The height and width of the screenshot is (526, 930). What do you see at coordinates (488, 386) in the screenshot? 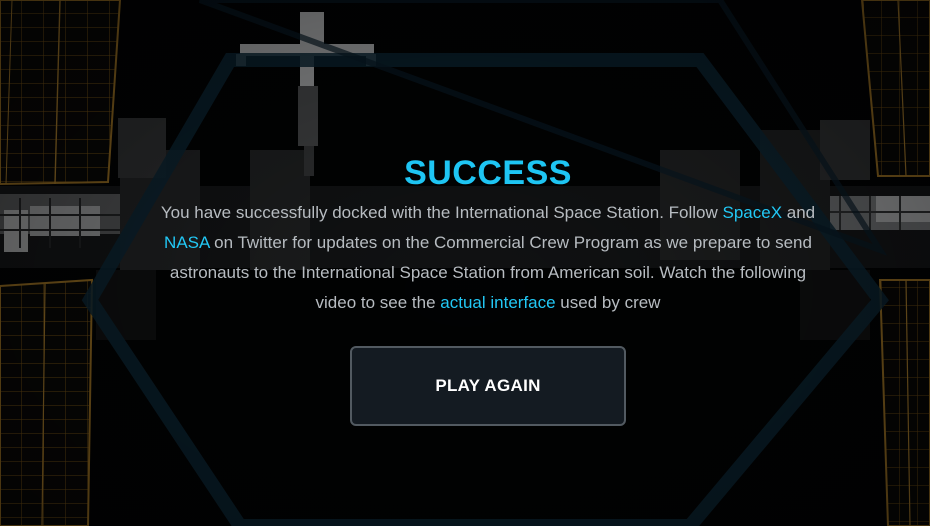
I see `play-again-button: PLAY AGAIN` at bounding box center [488, 386].